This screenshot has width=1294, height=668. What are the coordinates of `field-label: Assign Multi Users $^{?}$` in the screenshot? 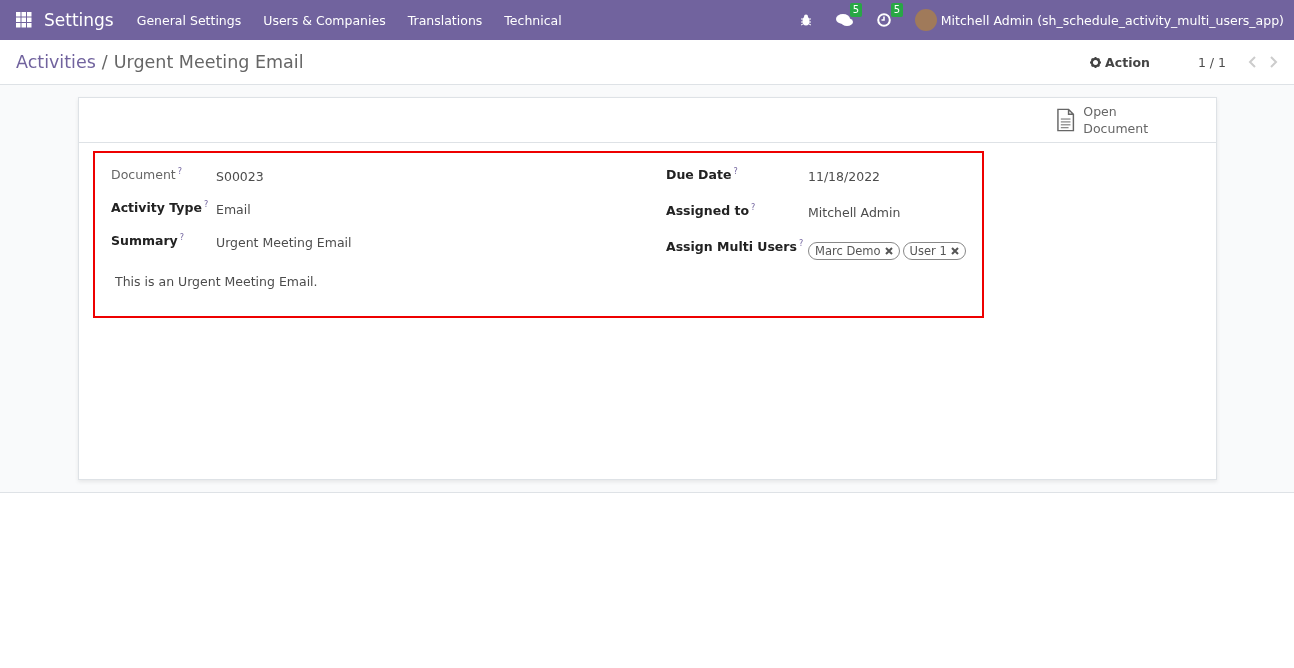 It's located at (735, 247).